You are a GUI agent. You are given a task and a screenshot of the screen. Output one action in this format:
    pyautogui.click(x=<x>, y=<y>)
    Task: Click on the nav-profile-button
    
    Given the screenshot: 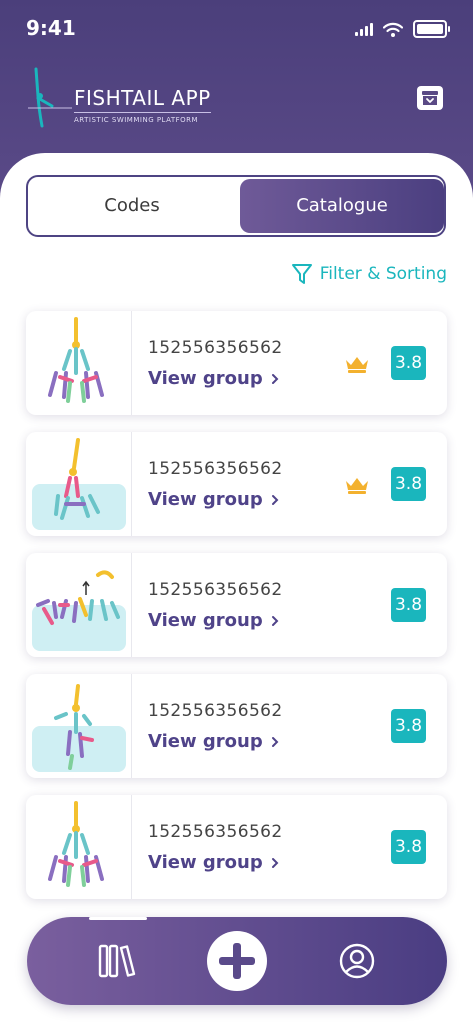 What is the action you would take?
    pyautogui.click(x=357, y=961)
    